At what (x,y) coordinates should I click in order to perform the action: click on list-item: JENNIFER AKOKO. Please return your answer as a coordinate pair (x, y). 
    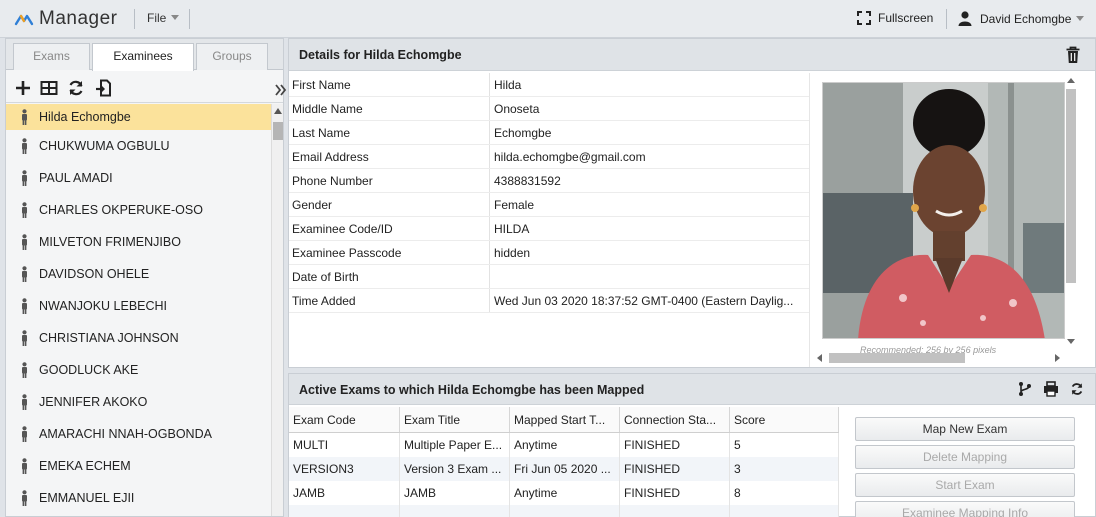
    Looking at the image, I should click on (138, 402).